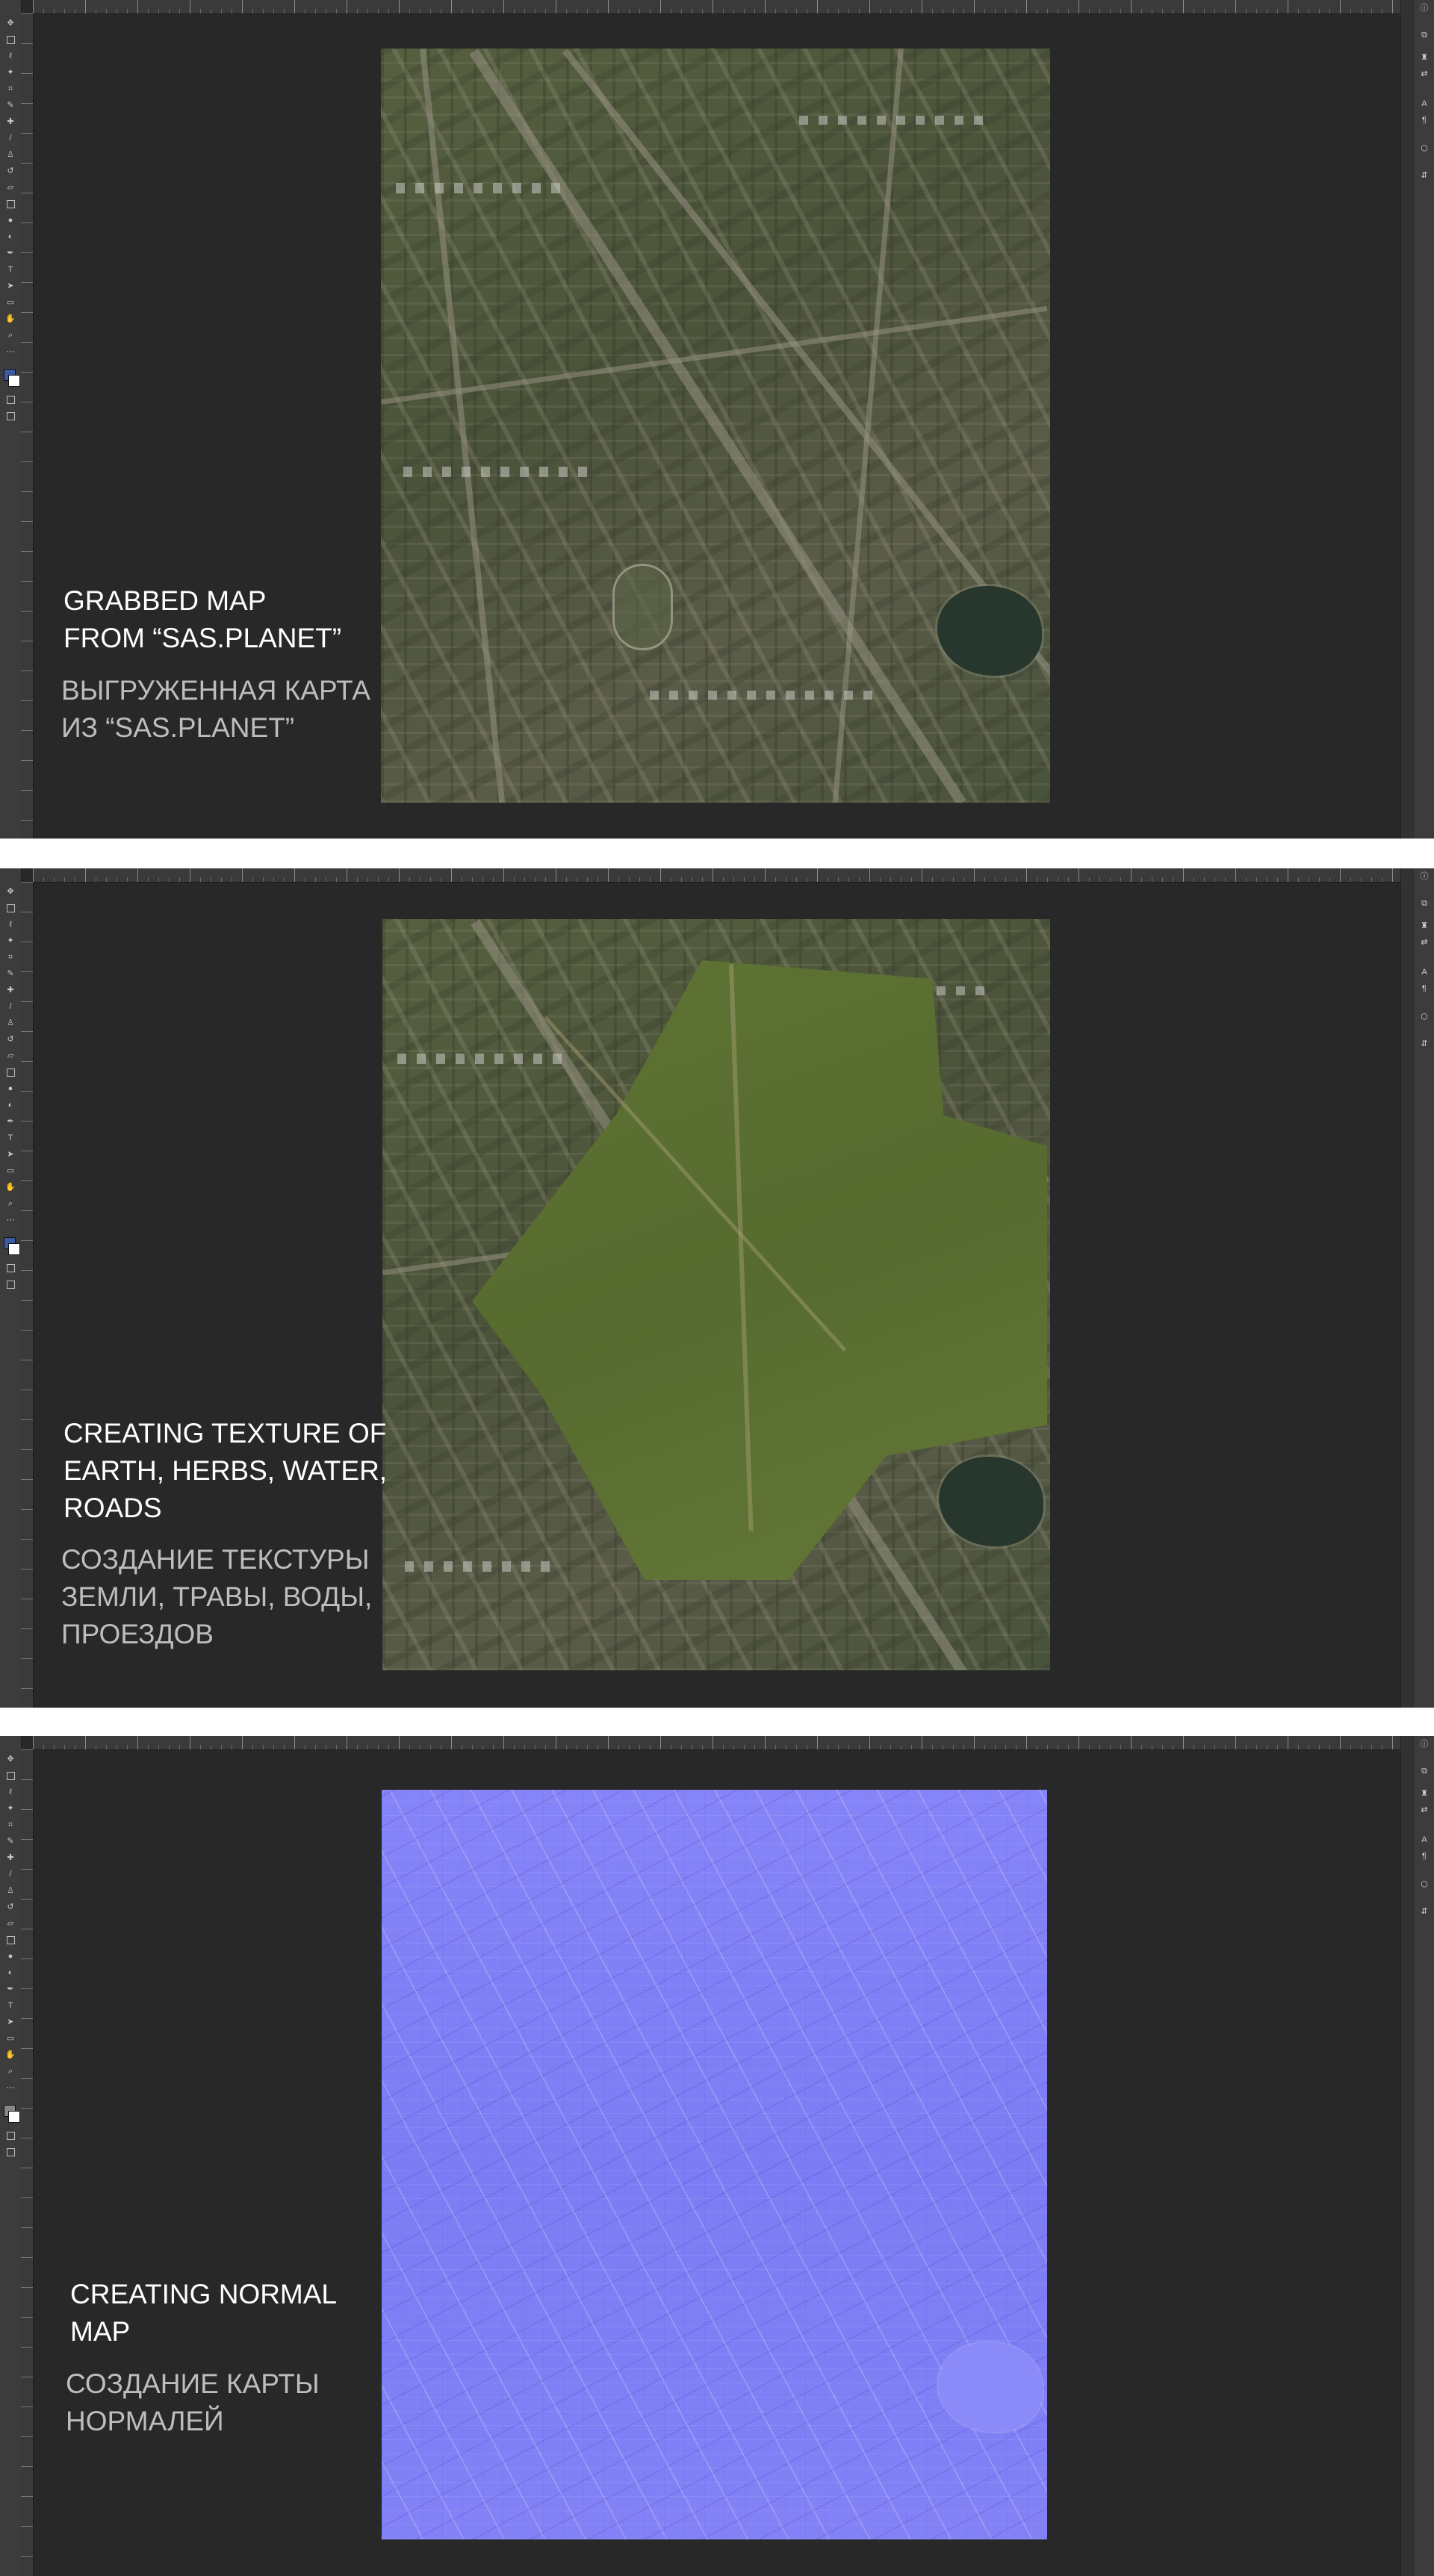 This screenshot has height=2576, width=1434. What do you see at coordinates (27, 2162) in the screenshot?
I see `vertical-ruler` at bounding box center [27, 2162].